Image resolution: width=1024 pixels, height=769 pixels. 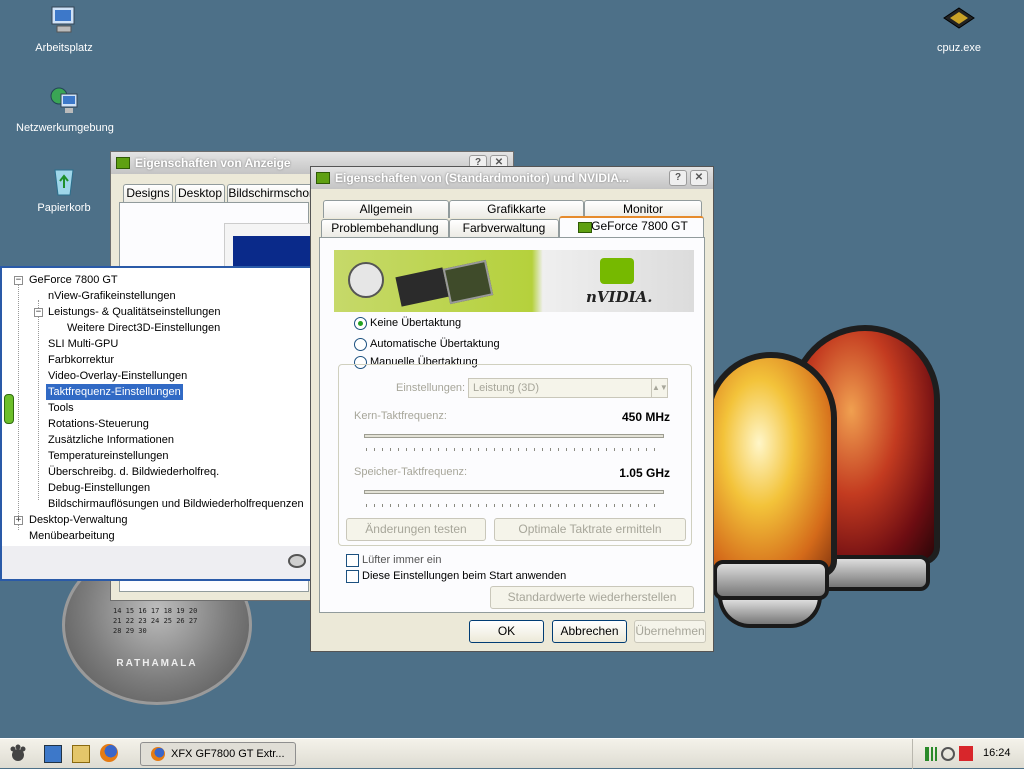 What do you see at coordinates (670, 631) in the screenshot?
I see `apply-button: Übernehmen` at bounding box center [670, 631].